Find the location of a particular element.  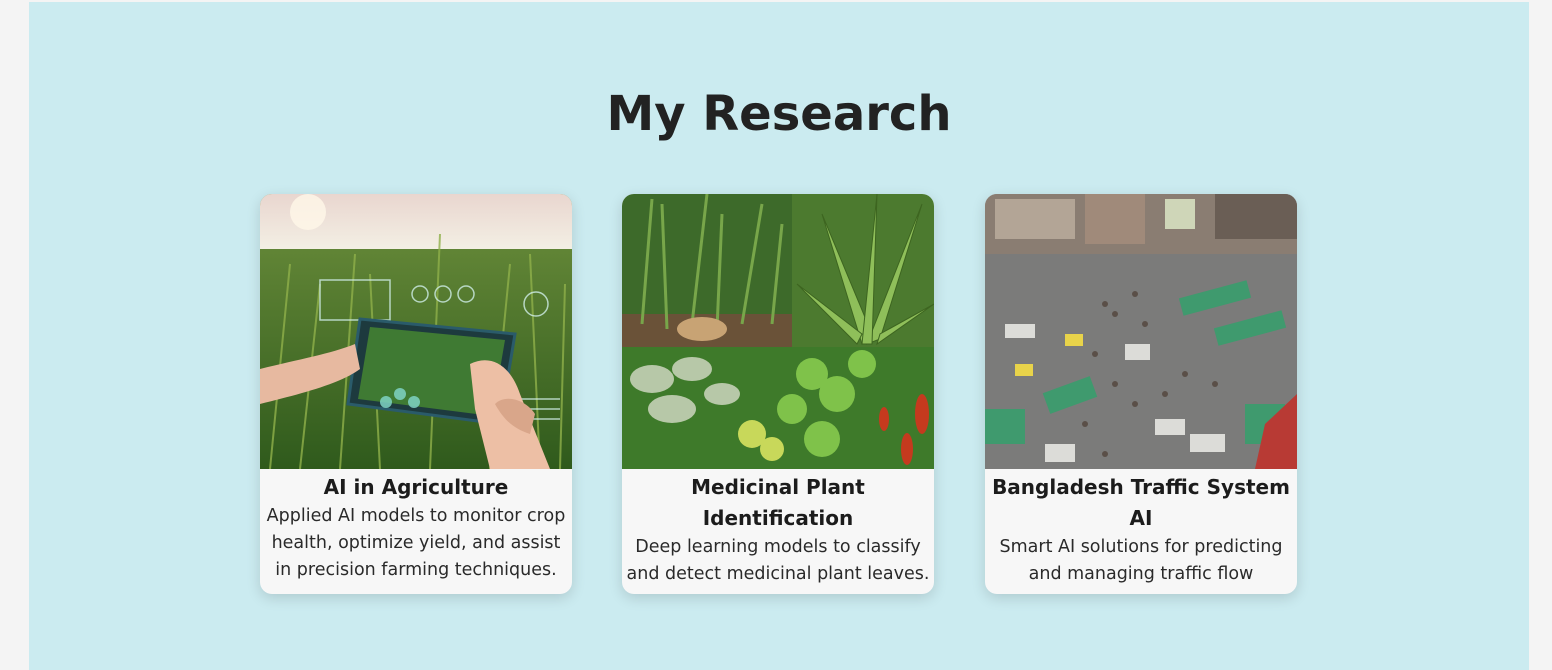

traffic-image is located at coordinates (1141, 331).